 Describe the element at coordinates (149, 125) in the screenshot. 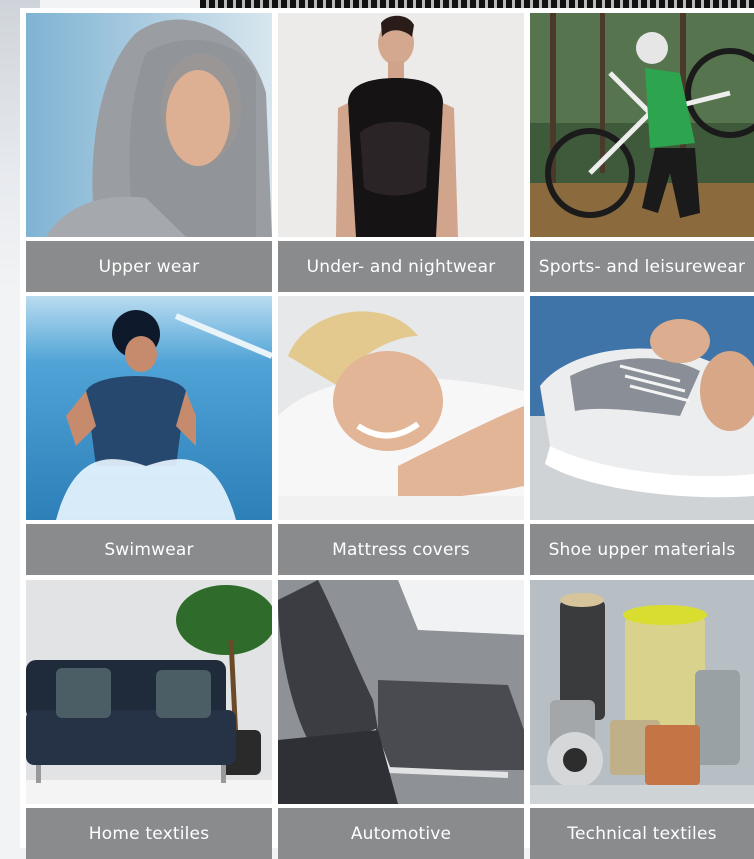

I see `hooded-woman-photo` at that location.